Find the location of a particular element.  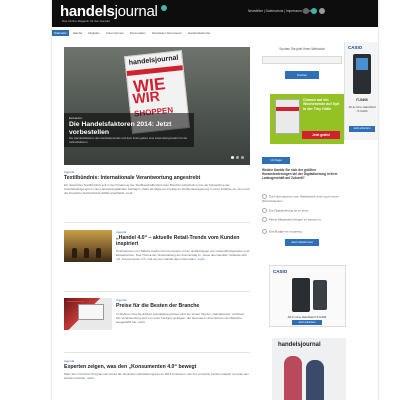

ad-brand: CASIO is located at coordinates (280, 271).